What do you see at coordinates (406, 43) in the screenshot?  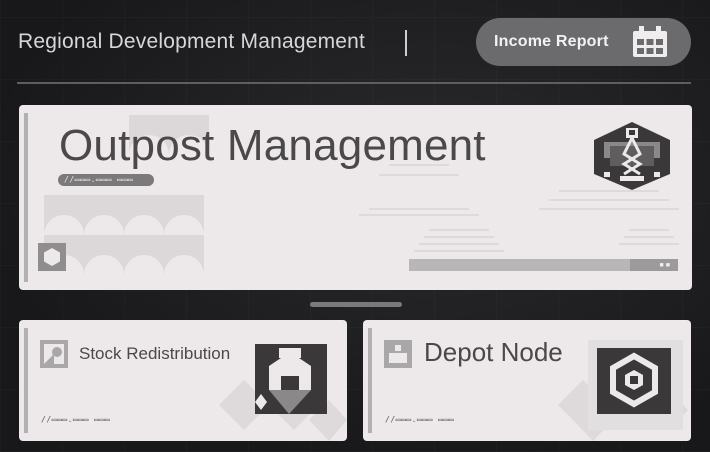 I see `title-divider` at bounding box center [406, 43].